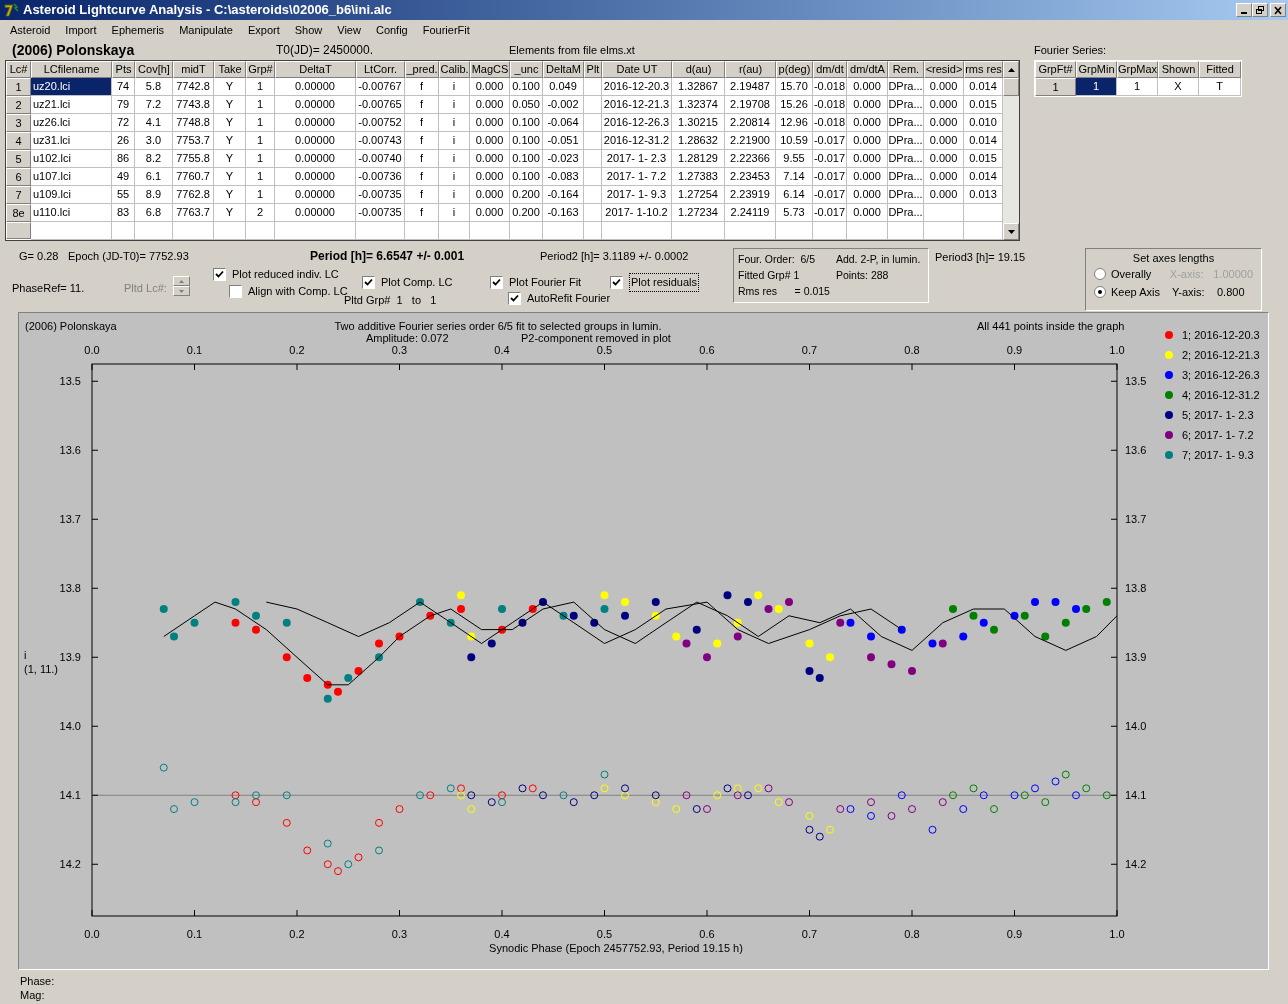 The image size is (1288, 1004). I want to click on column-header: r(au), so click(750, 69).